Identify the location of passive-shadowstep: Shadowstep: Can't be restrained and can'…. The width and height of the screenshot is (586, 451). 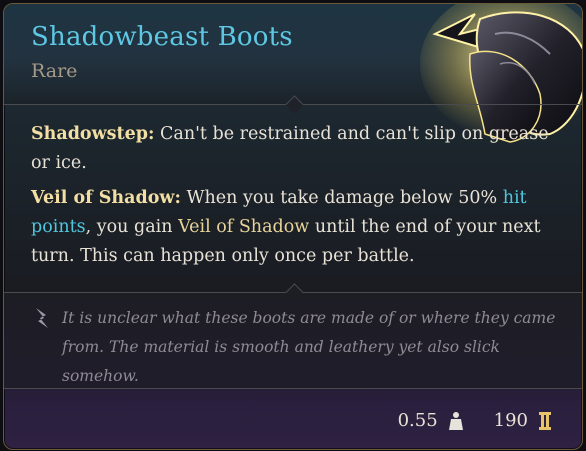
(291, 149).